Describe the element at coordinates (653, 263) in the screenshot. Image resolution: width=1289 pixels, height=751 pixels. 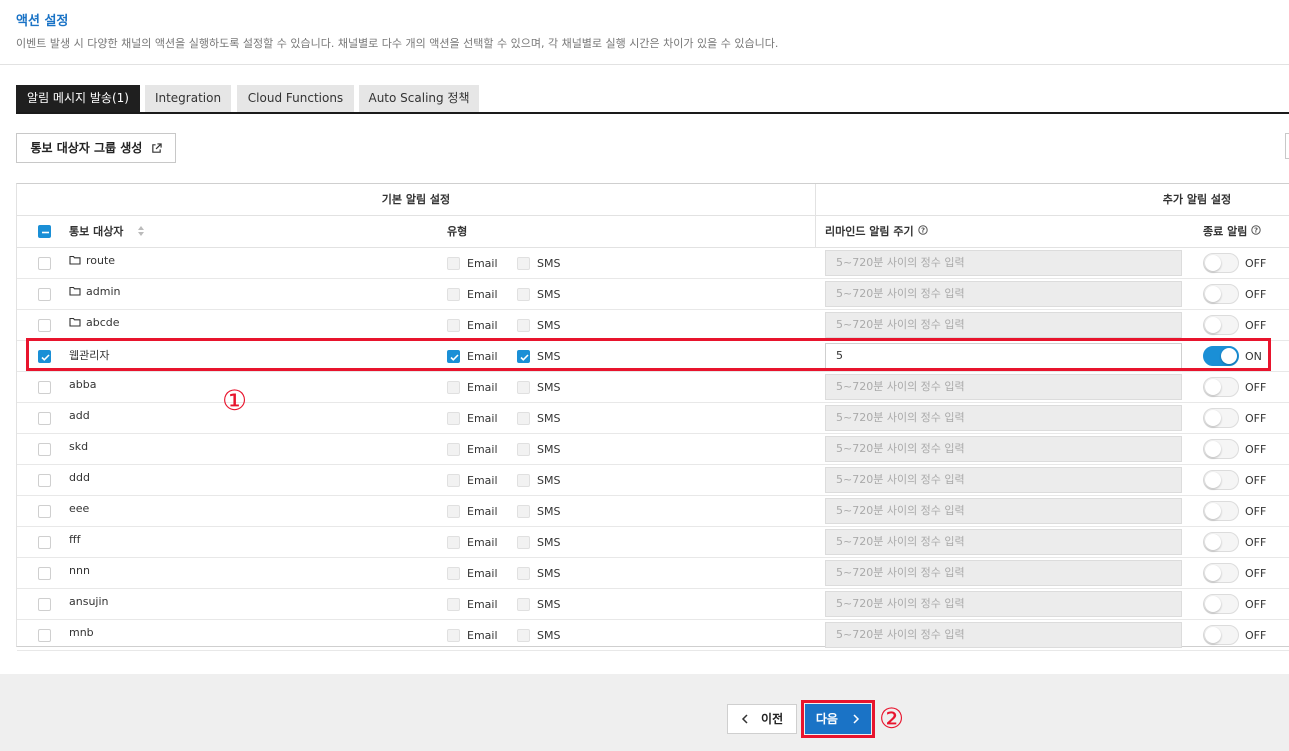
I see `table-row: route Email SMS 5~720분 사이의 정수 입력 OFF` at that location.